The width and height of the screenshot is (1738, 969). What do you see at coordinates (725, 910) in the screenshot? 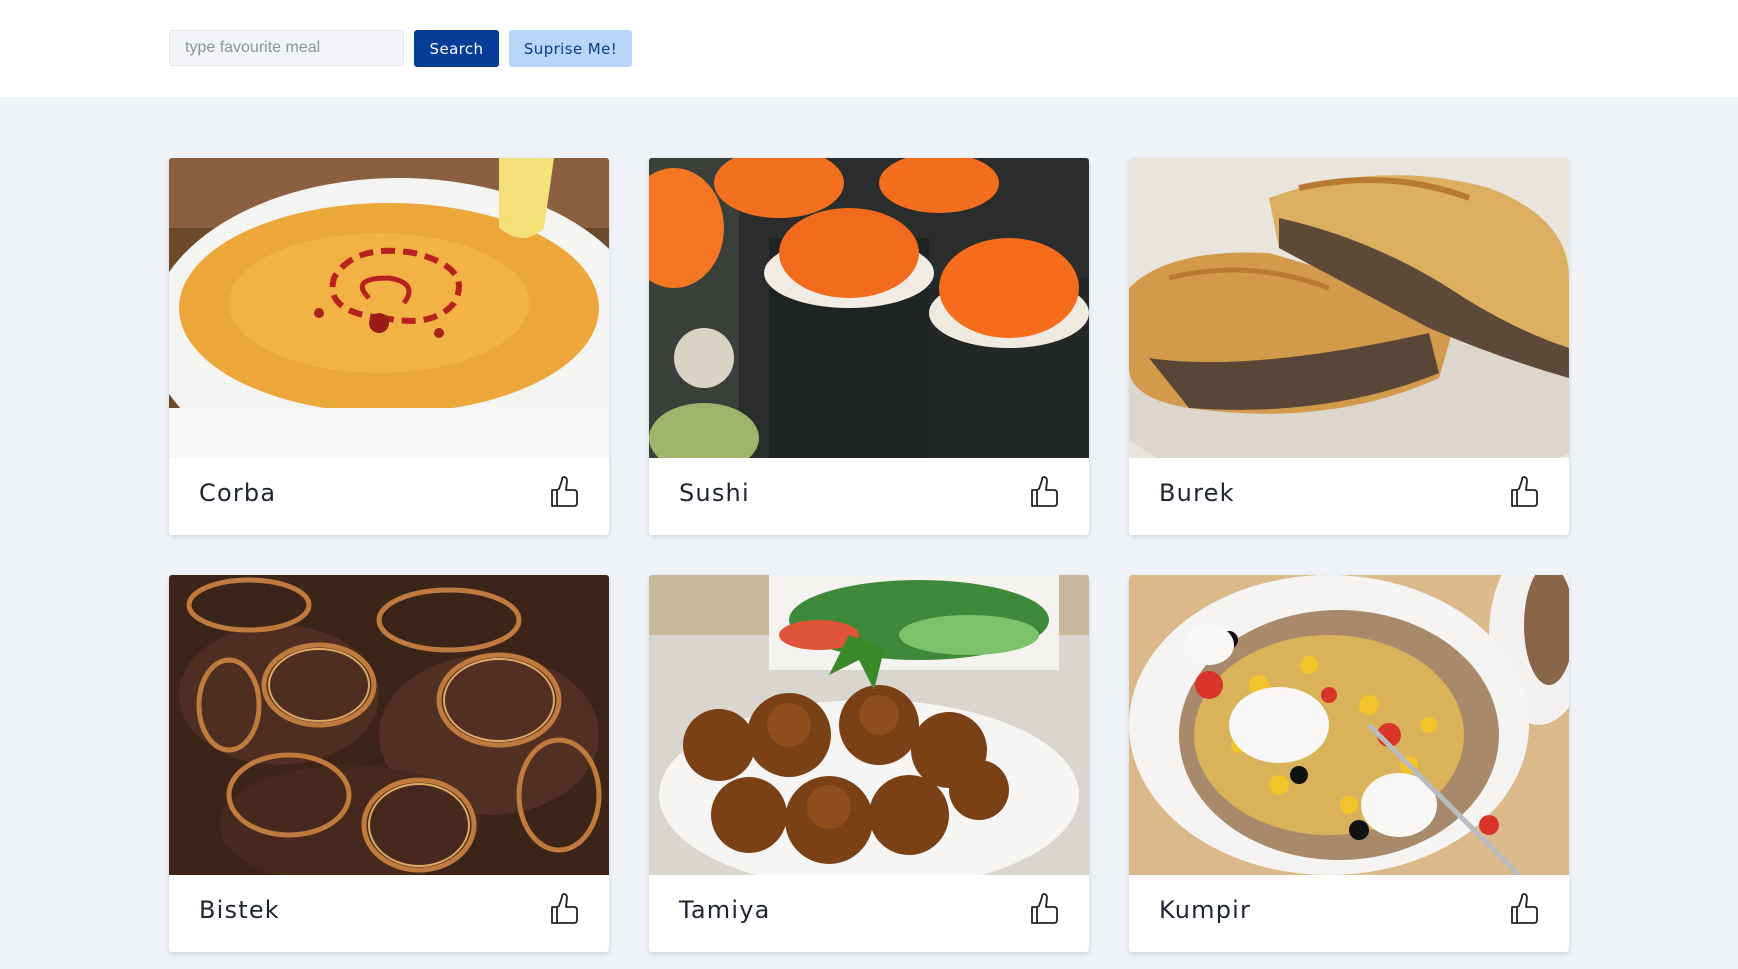
I see `meal-name: Tamiya` at bounding box center [725, 910].